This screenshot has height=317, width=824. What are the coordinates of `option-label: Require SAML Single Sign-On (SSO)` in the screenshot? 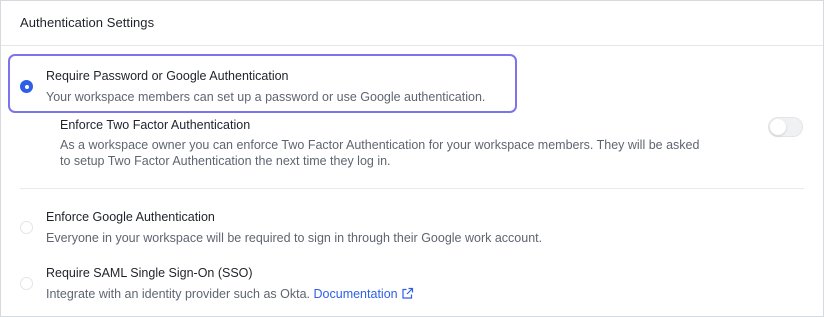 It's located at (149, 273).